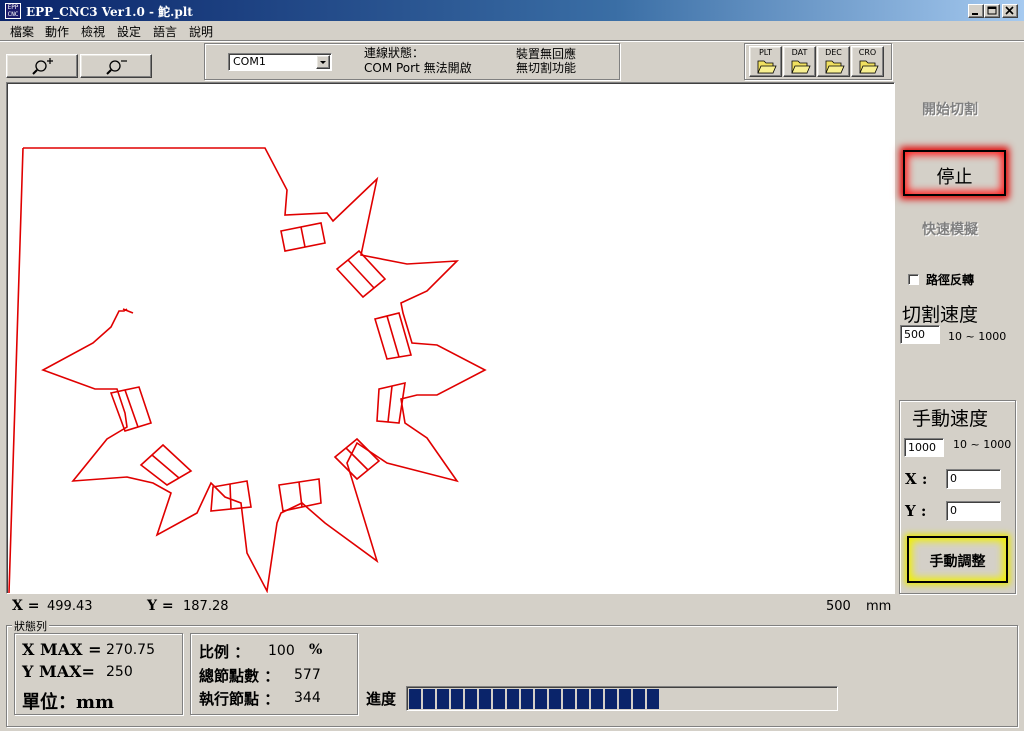  Describe the element at coordinates (160, 606) in the screenshot. I see `cursor-y-label: Y =` at that location.